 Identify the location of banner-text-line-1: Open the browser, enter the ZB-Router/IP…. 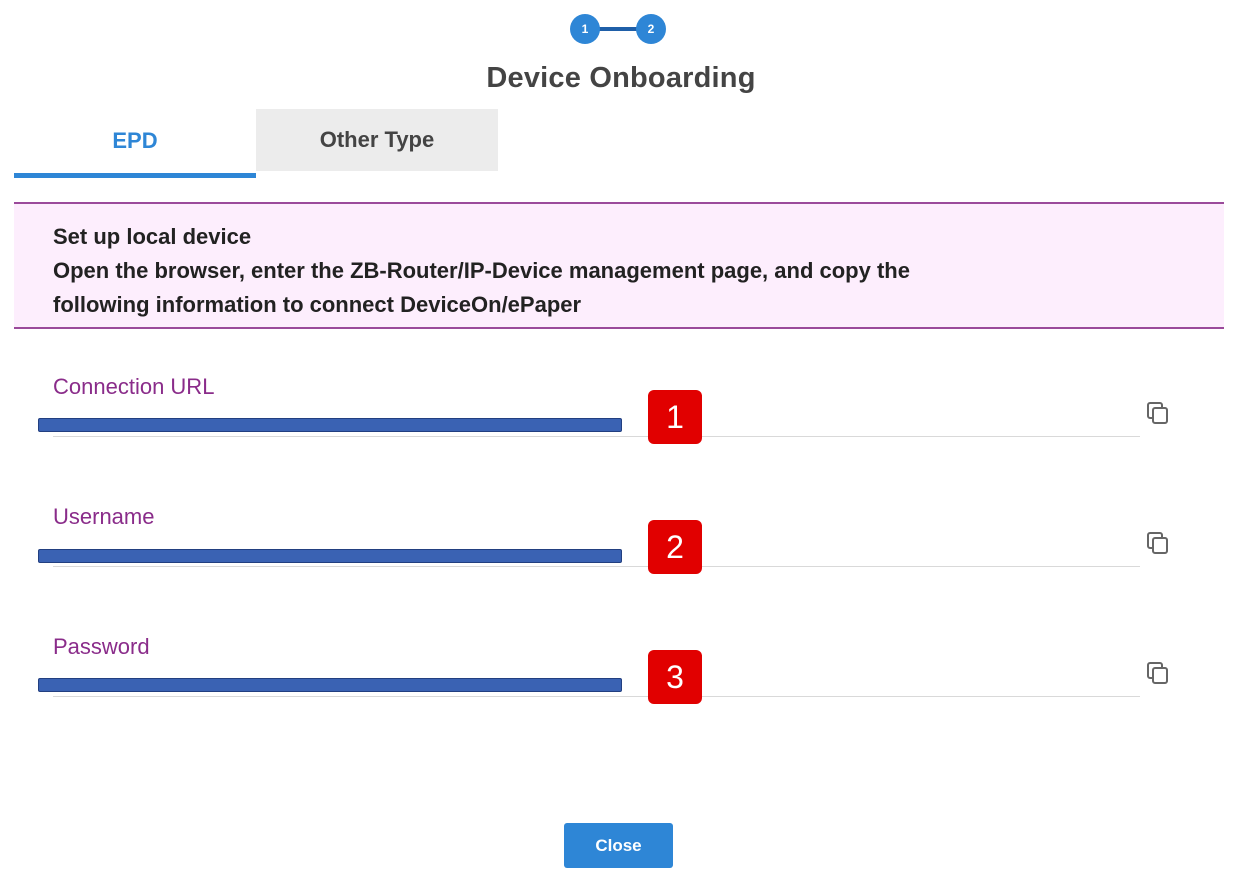
(481, 270).